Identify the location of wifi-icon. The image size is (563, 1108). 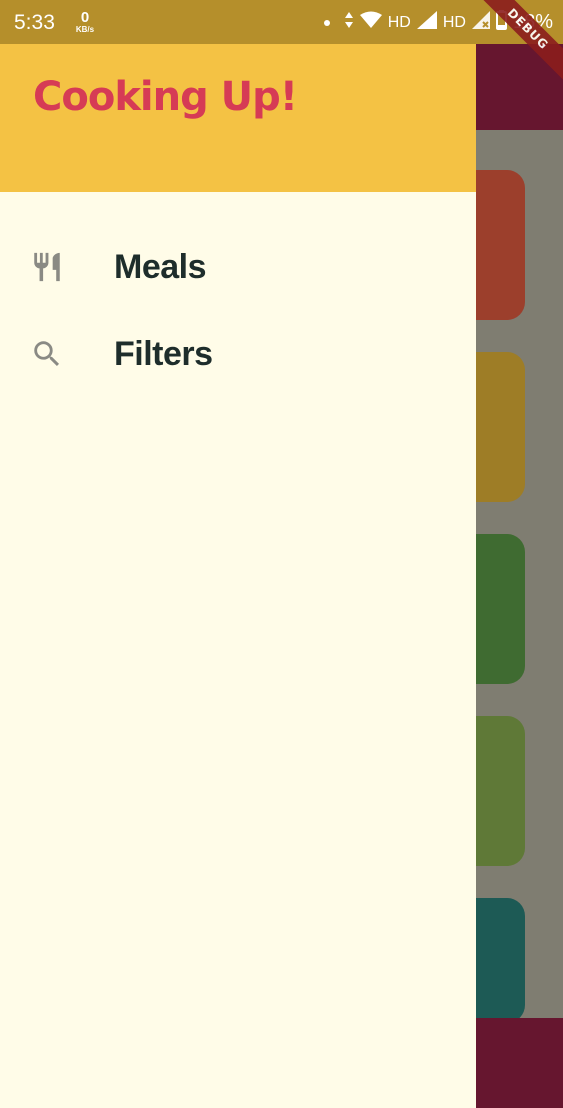
(370, 22).